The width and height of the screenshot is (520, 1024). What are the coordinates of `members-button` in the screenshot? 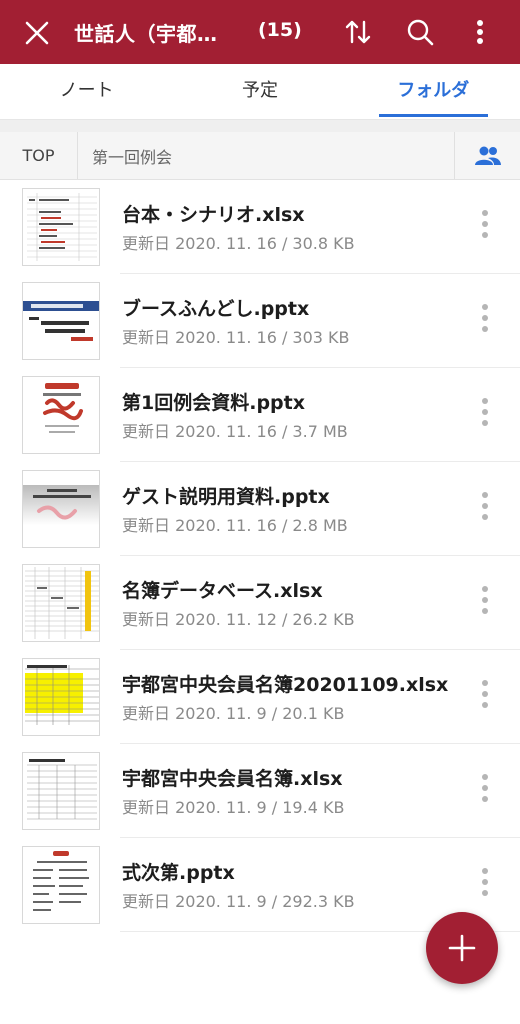 It's located at (487, 155).